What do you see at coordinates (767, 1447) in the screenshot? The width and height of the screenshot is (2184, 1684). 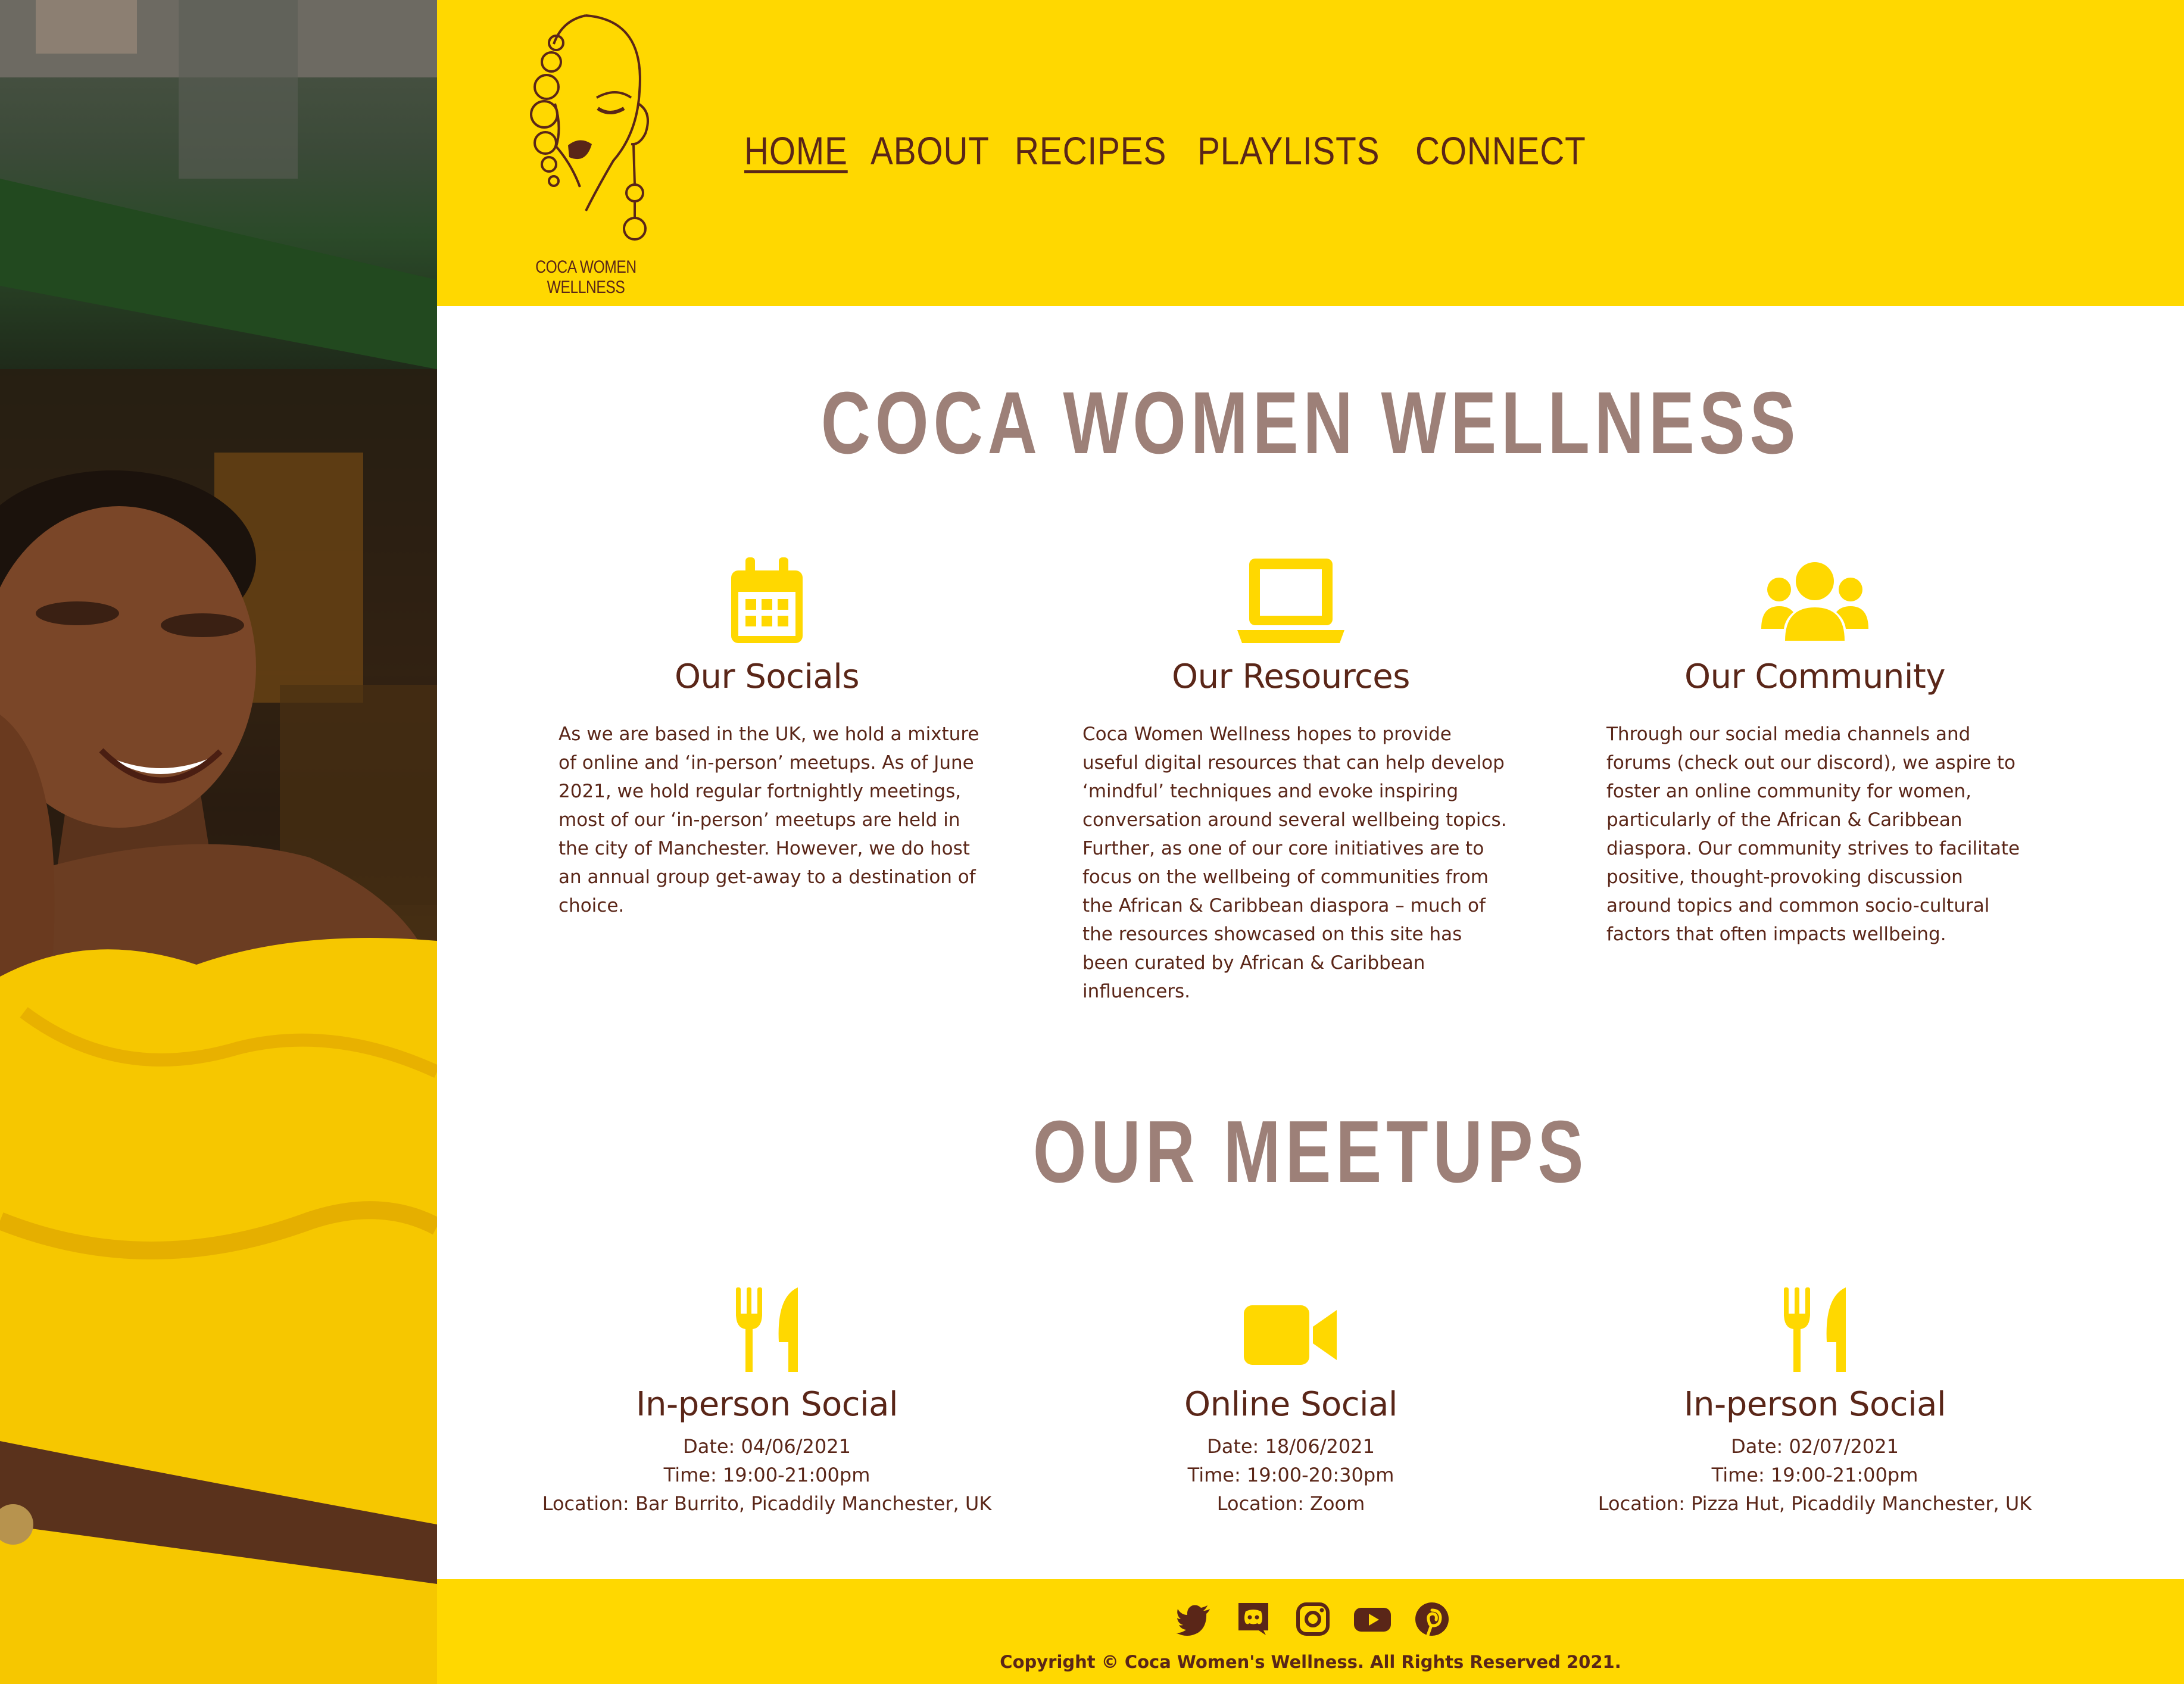 I see `meetup-date: Date: 04/06/2021` at bounding box center [767, 1447].